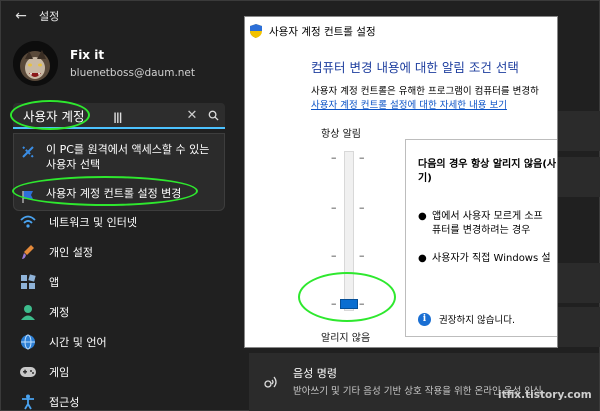 The width and height of the screenshot is (600, 411). I want to click on uac-window-title: 사용자 계정 컨트롤 설정, so click(322, 31).